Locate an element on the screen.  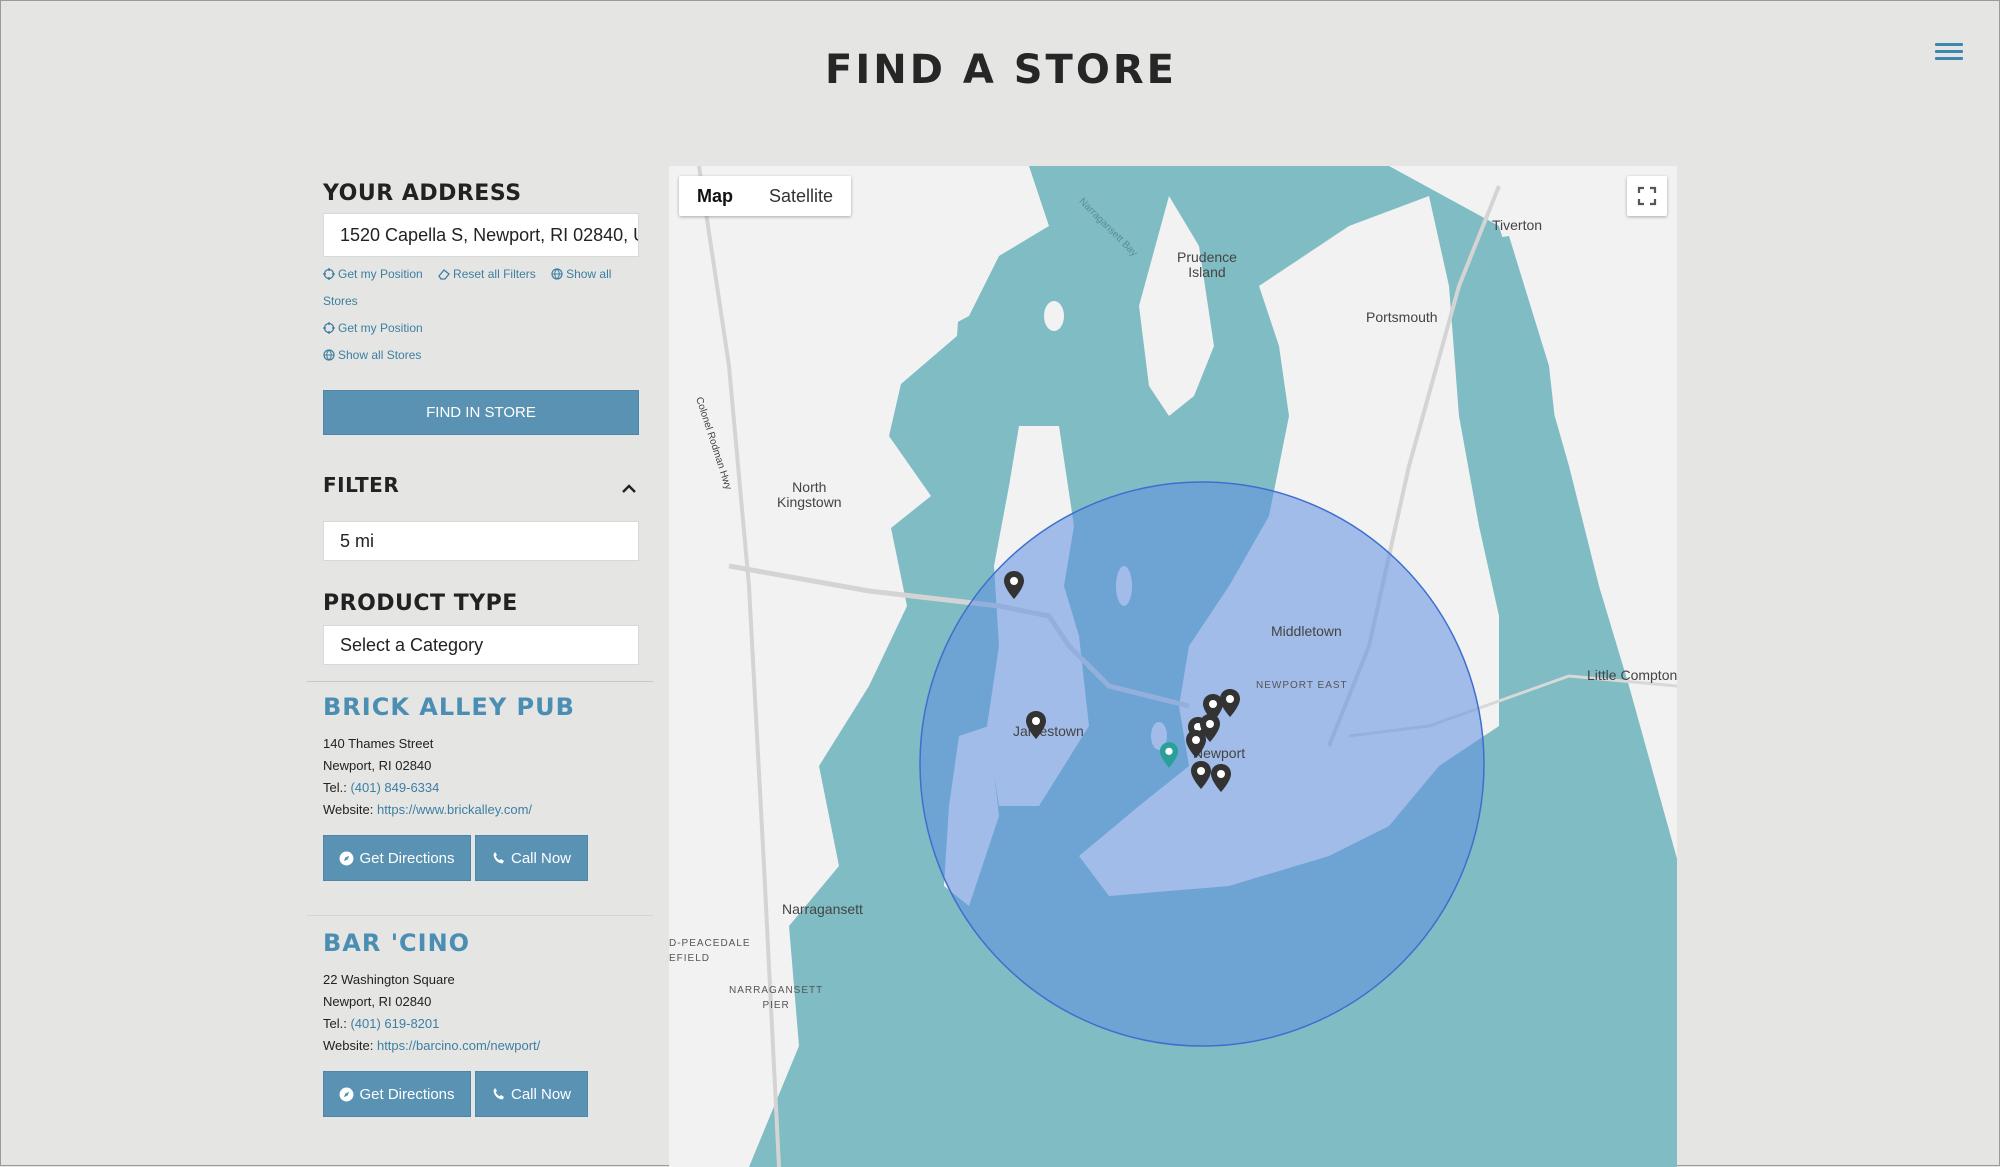
store-website-link: https://www.brickalley.com/ is located at coordinates (454, 809).